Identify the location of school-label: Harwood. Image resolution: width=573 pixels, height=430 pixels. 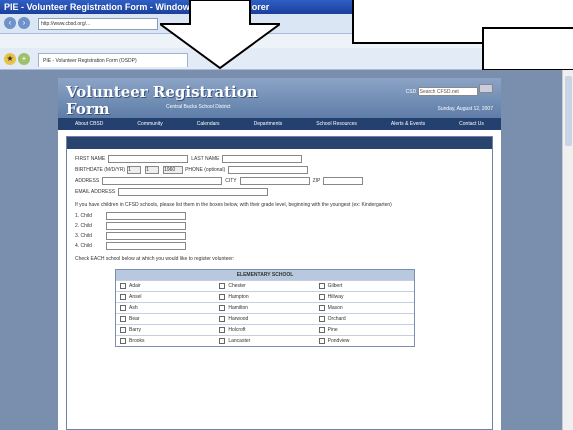
(238, 319).